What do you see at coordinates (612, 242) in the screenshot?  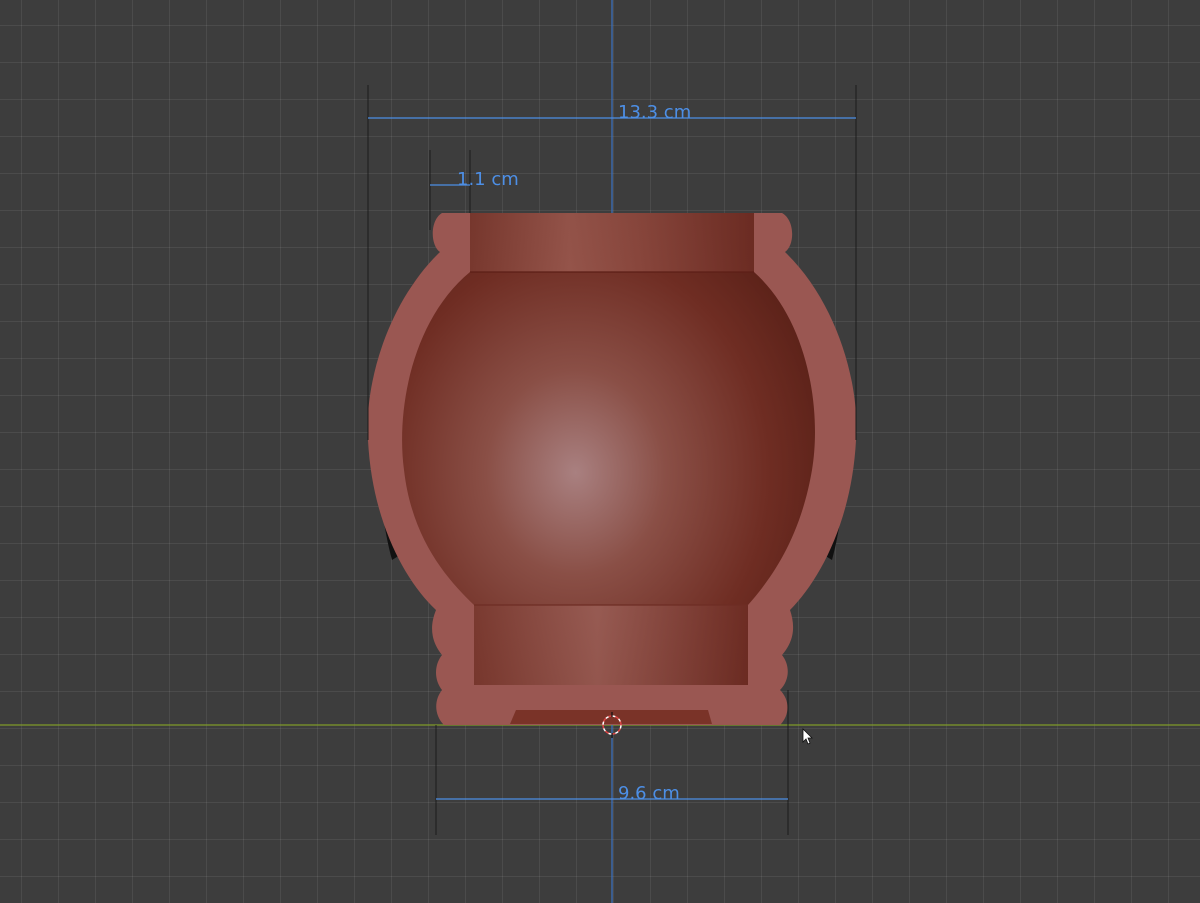 I see `pot-neck-band` at bounding box center [612, 242].